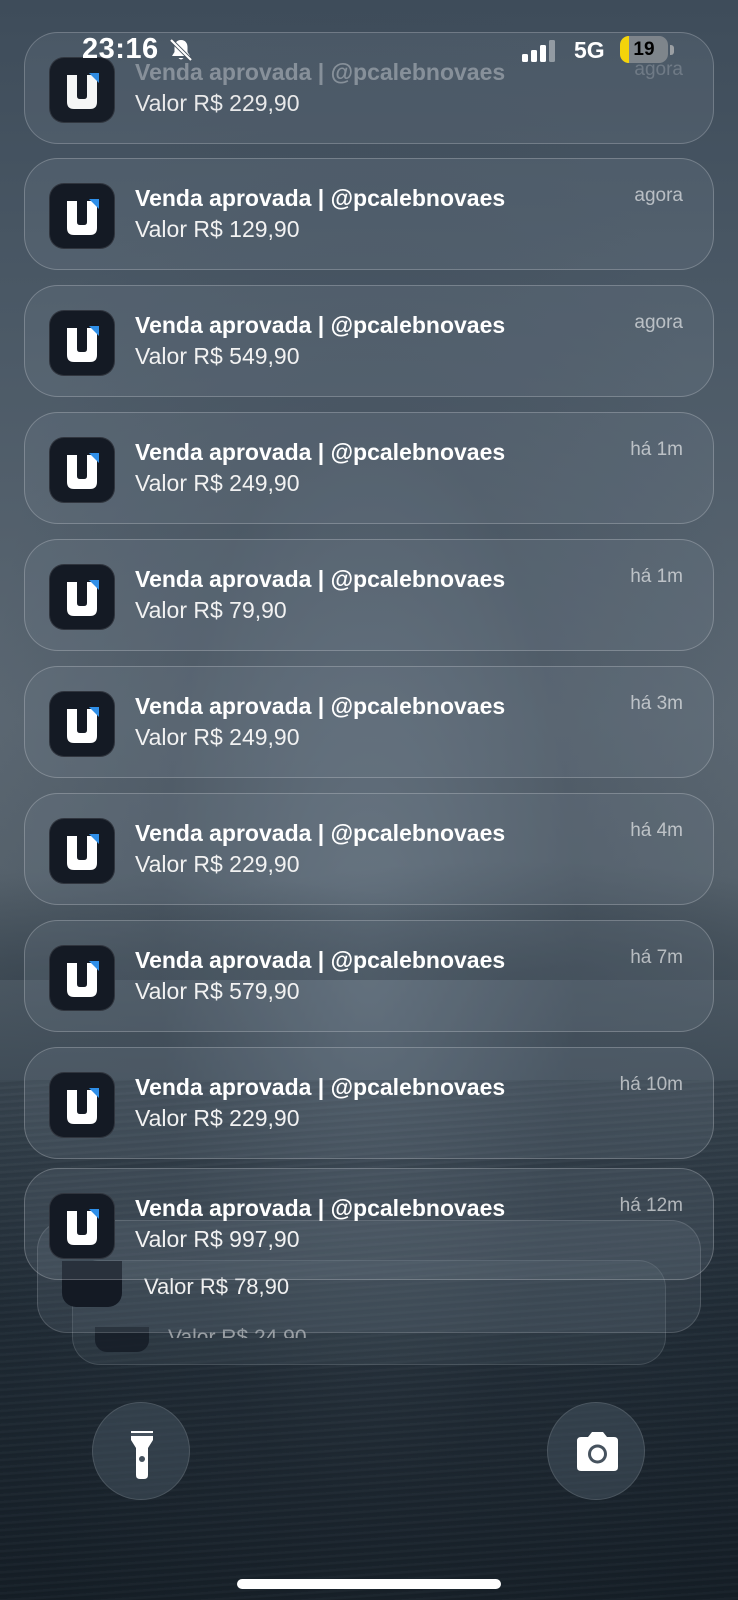 The height and width of the screenshot is (1600, 738). I want to click on battery-tip, so click(672, 50).